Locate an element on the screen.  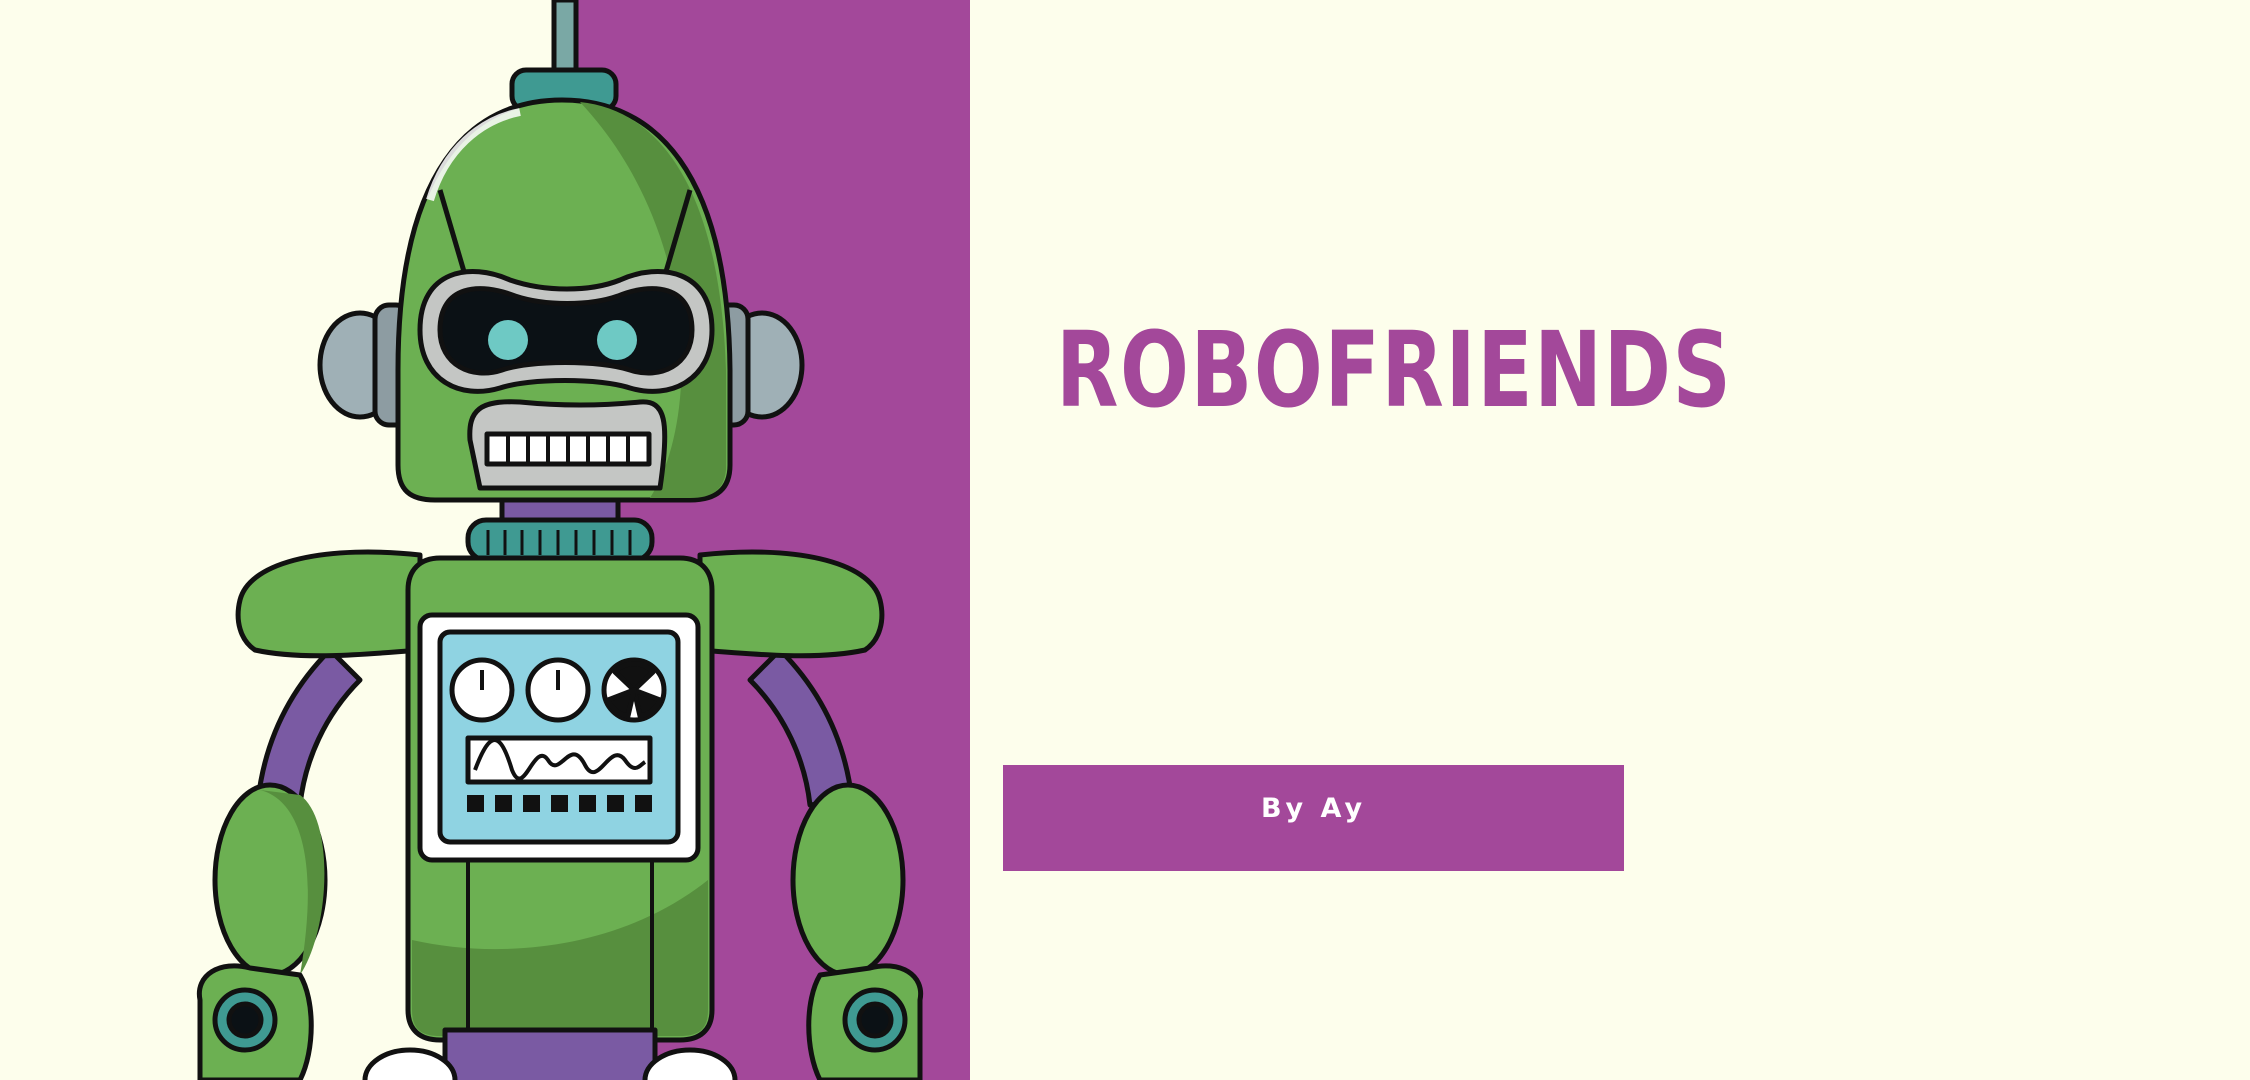
byline-text: By Ay is located at coordinates (1313, 808).